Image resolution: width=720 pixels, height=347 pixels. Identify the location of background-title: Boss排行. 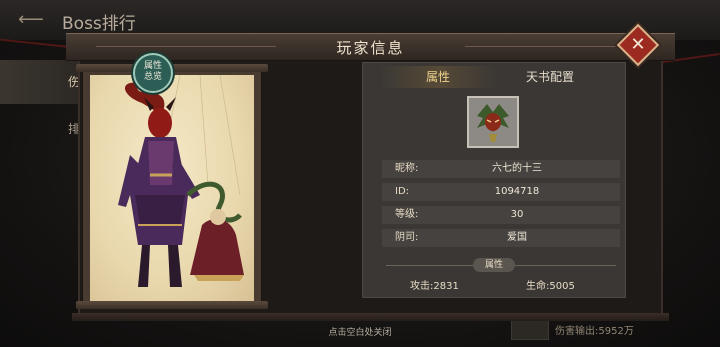
(99, 24).